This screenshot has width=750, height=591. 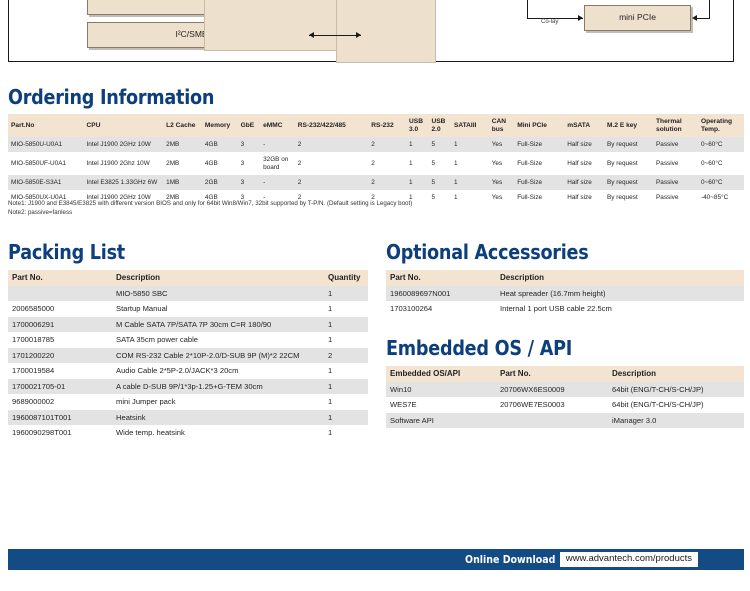 What do you see at coordinates (46, 145) in the screenshot?
I see `cell: MIO-5850U-U0A1` at bounding box center [46, 145].